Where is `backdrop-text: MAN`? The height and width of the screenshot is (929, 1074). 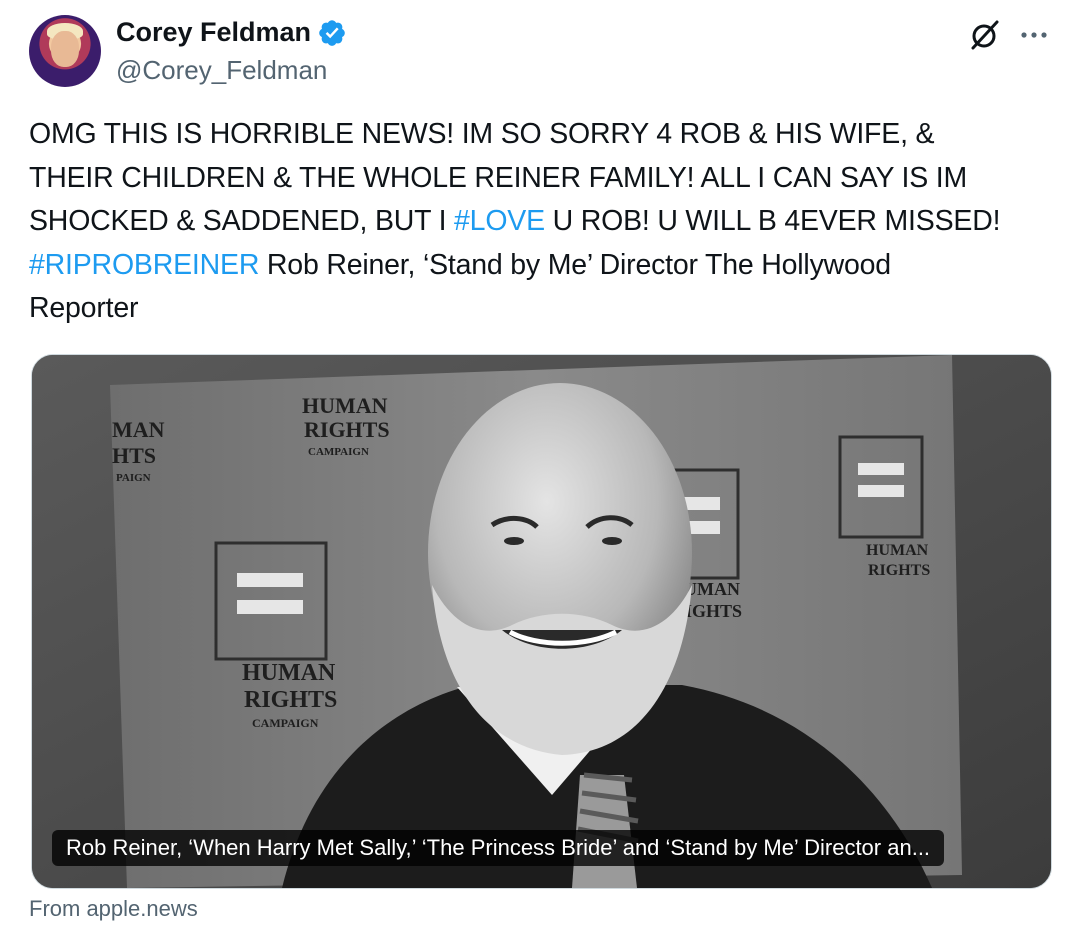
backdrop-text: MAN is located at coordinates (138, 429).